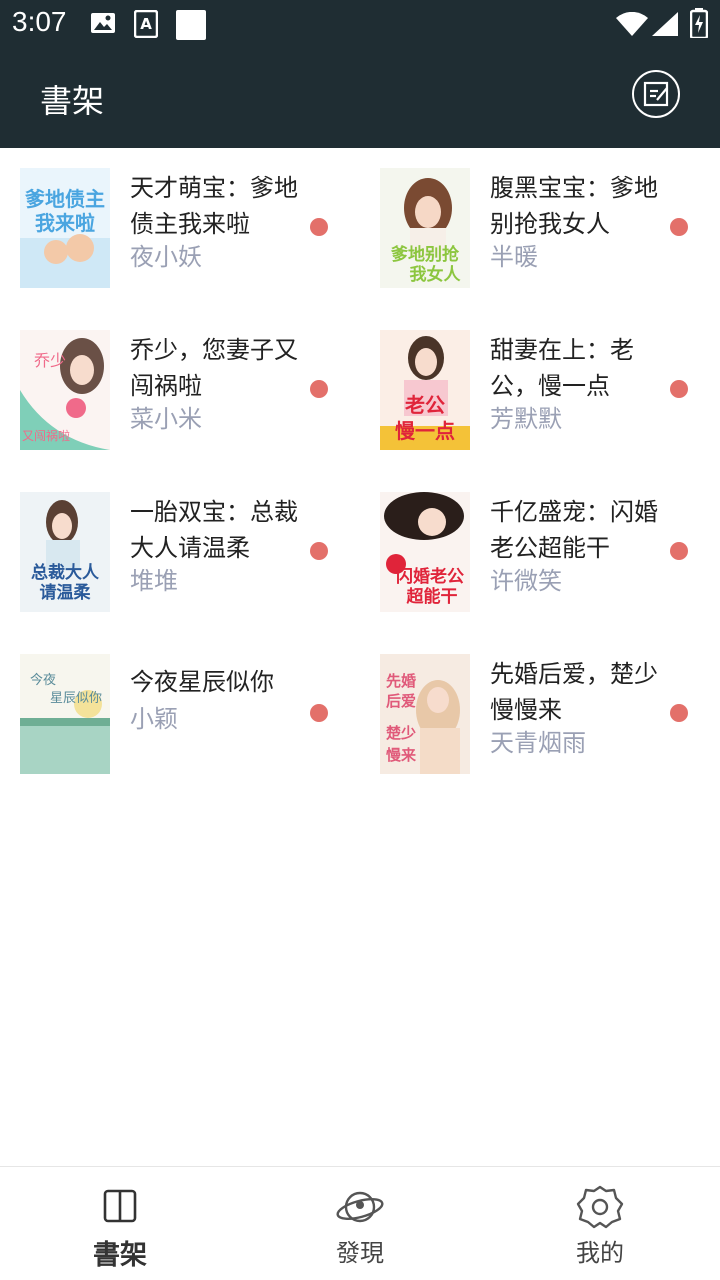 This screenshot has width=720, height=1280. What do you see at coordinates (432, 596) in the screenshot?
I see `svg-text: 超能干` at bounding box center [432, 596].